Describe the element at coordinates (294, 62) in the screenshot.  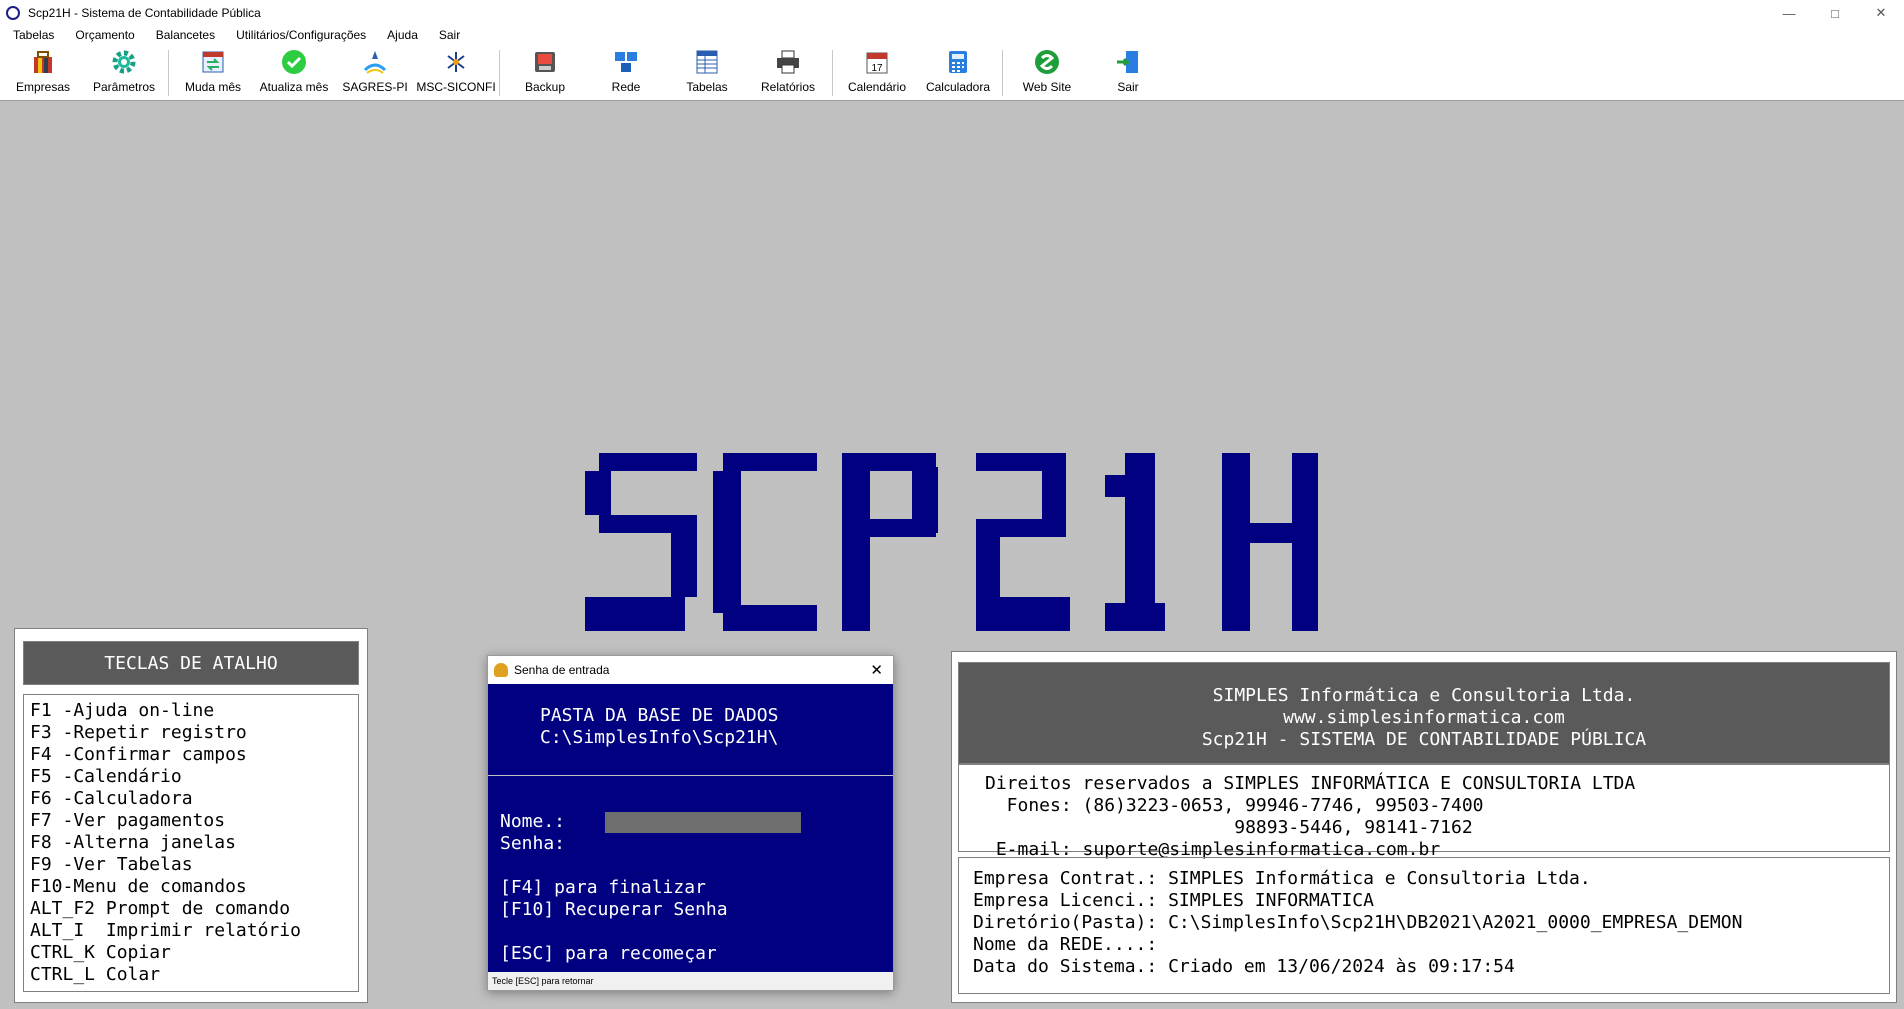
I see `checkmark-icon` at that location.